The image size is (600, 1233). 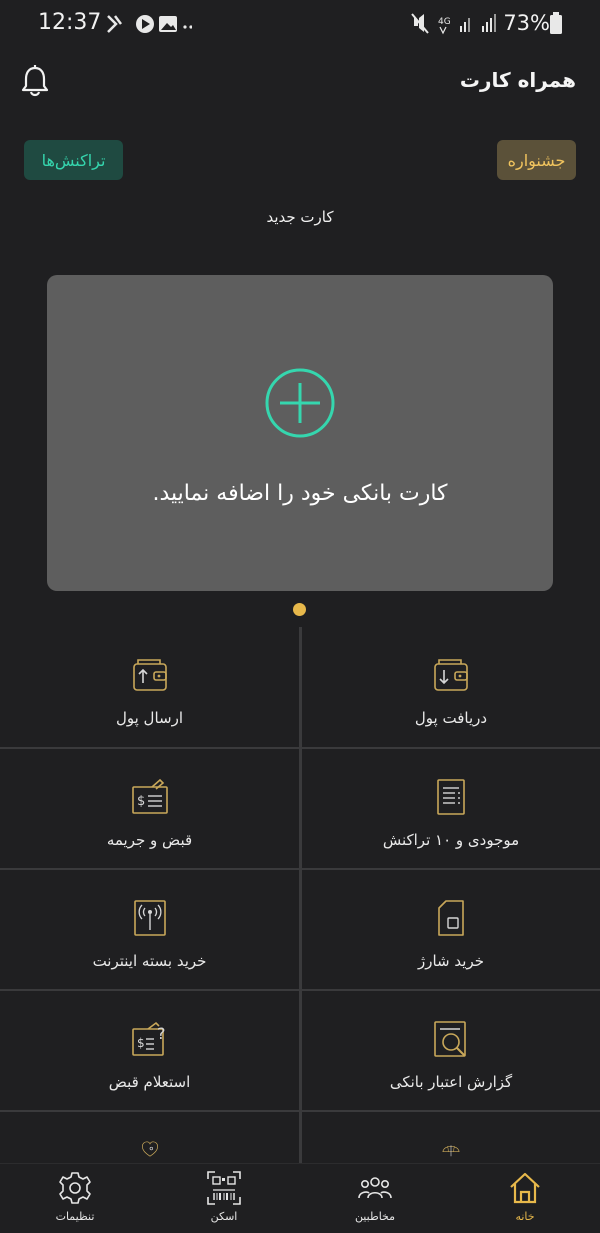 I want to click on network-type: 4G, so click(x=444, y=22).